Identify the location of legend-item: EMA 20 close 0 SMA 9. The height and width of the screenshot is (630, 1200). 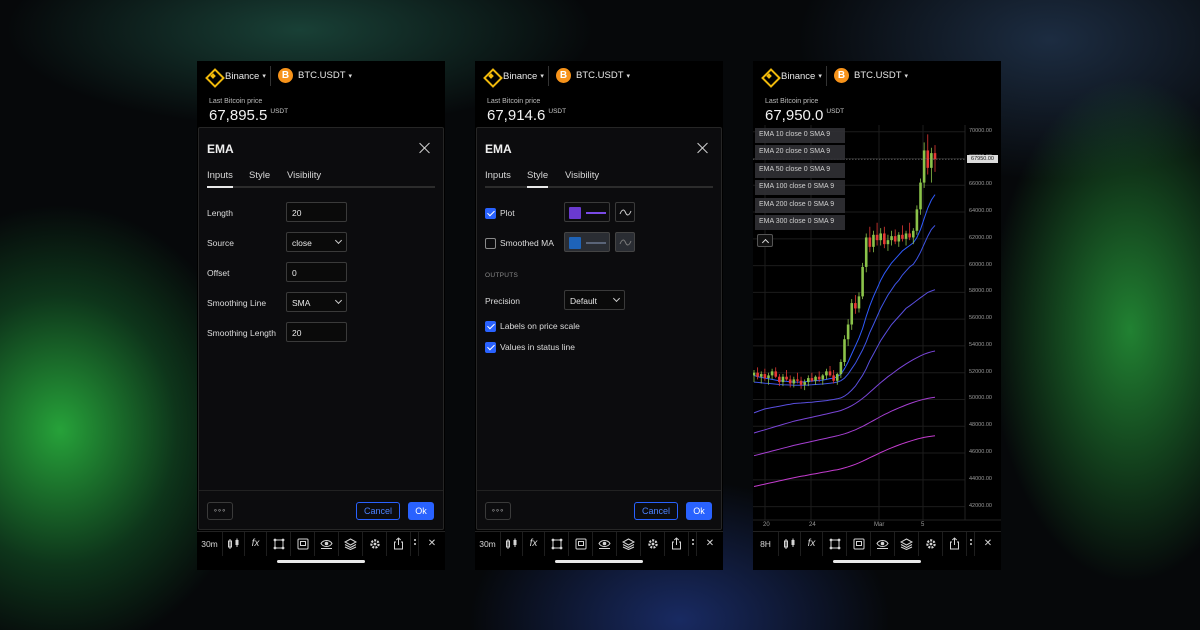
(800, 153).